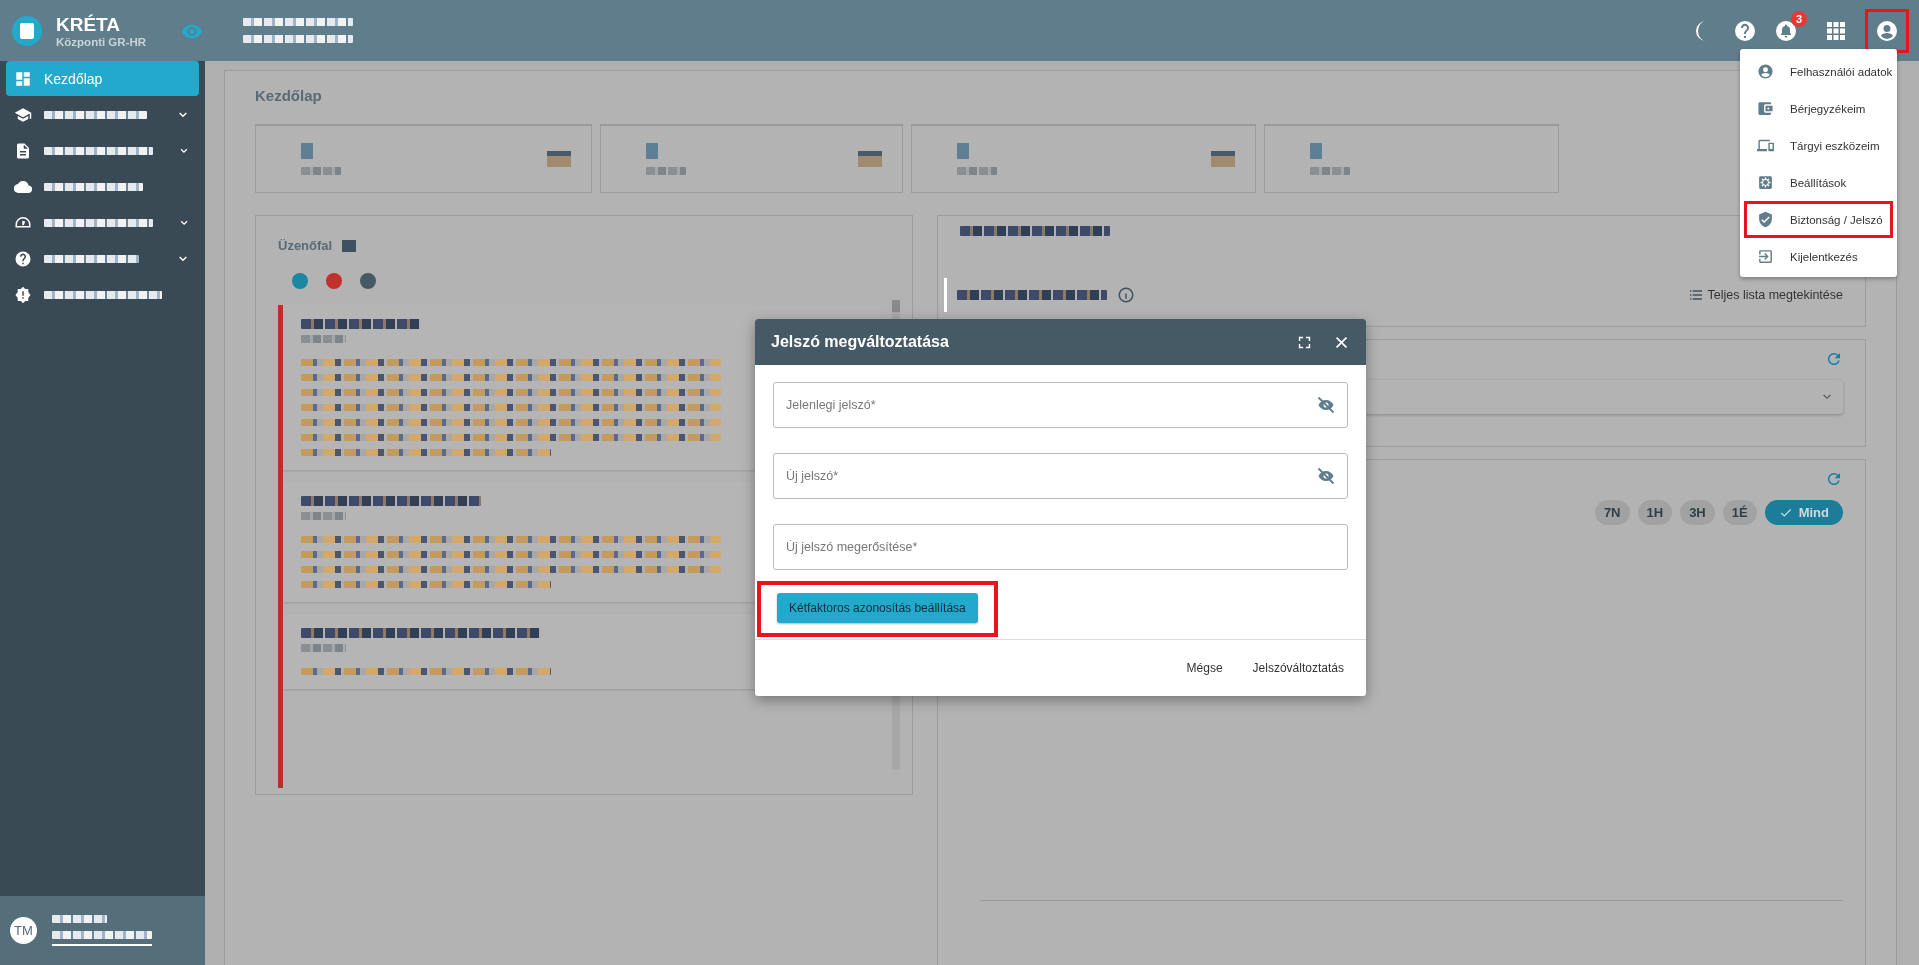  Describe the element at coordinates (1799, 18) in the screenshot. I see `notification-count: 3` at that location.